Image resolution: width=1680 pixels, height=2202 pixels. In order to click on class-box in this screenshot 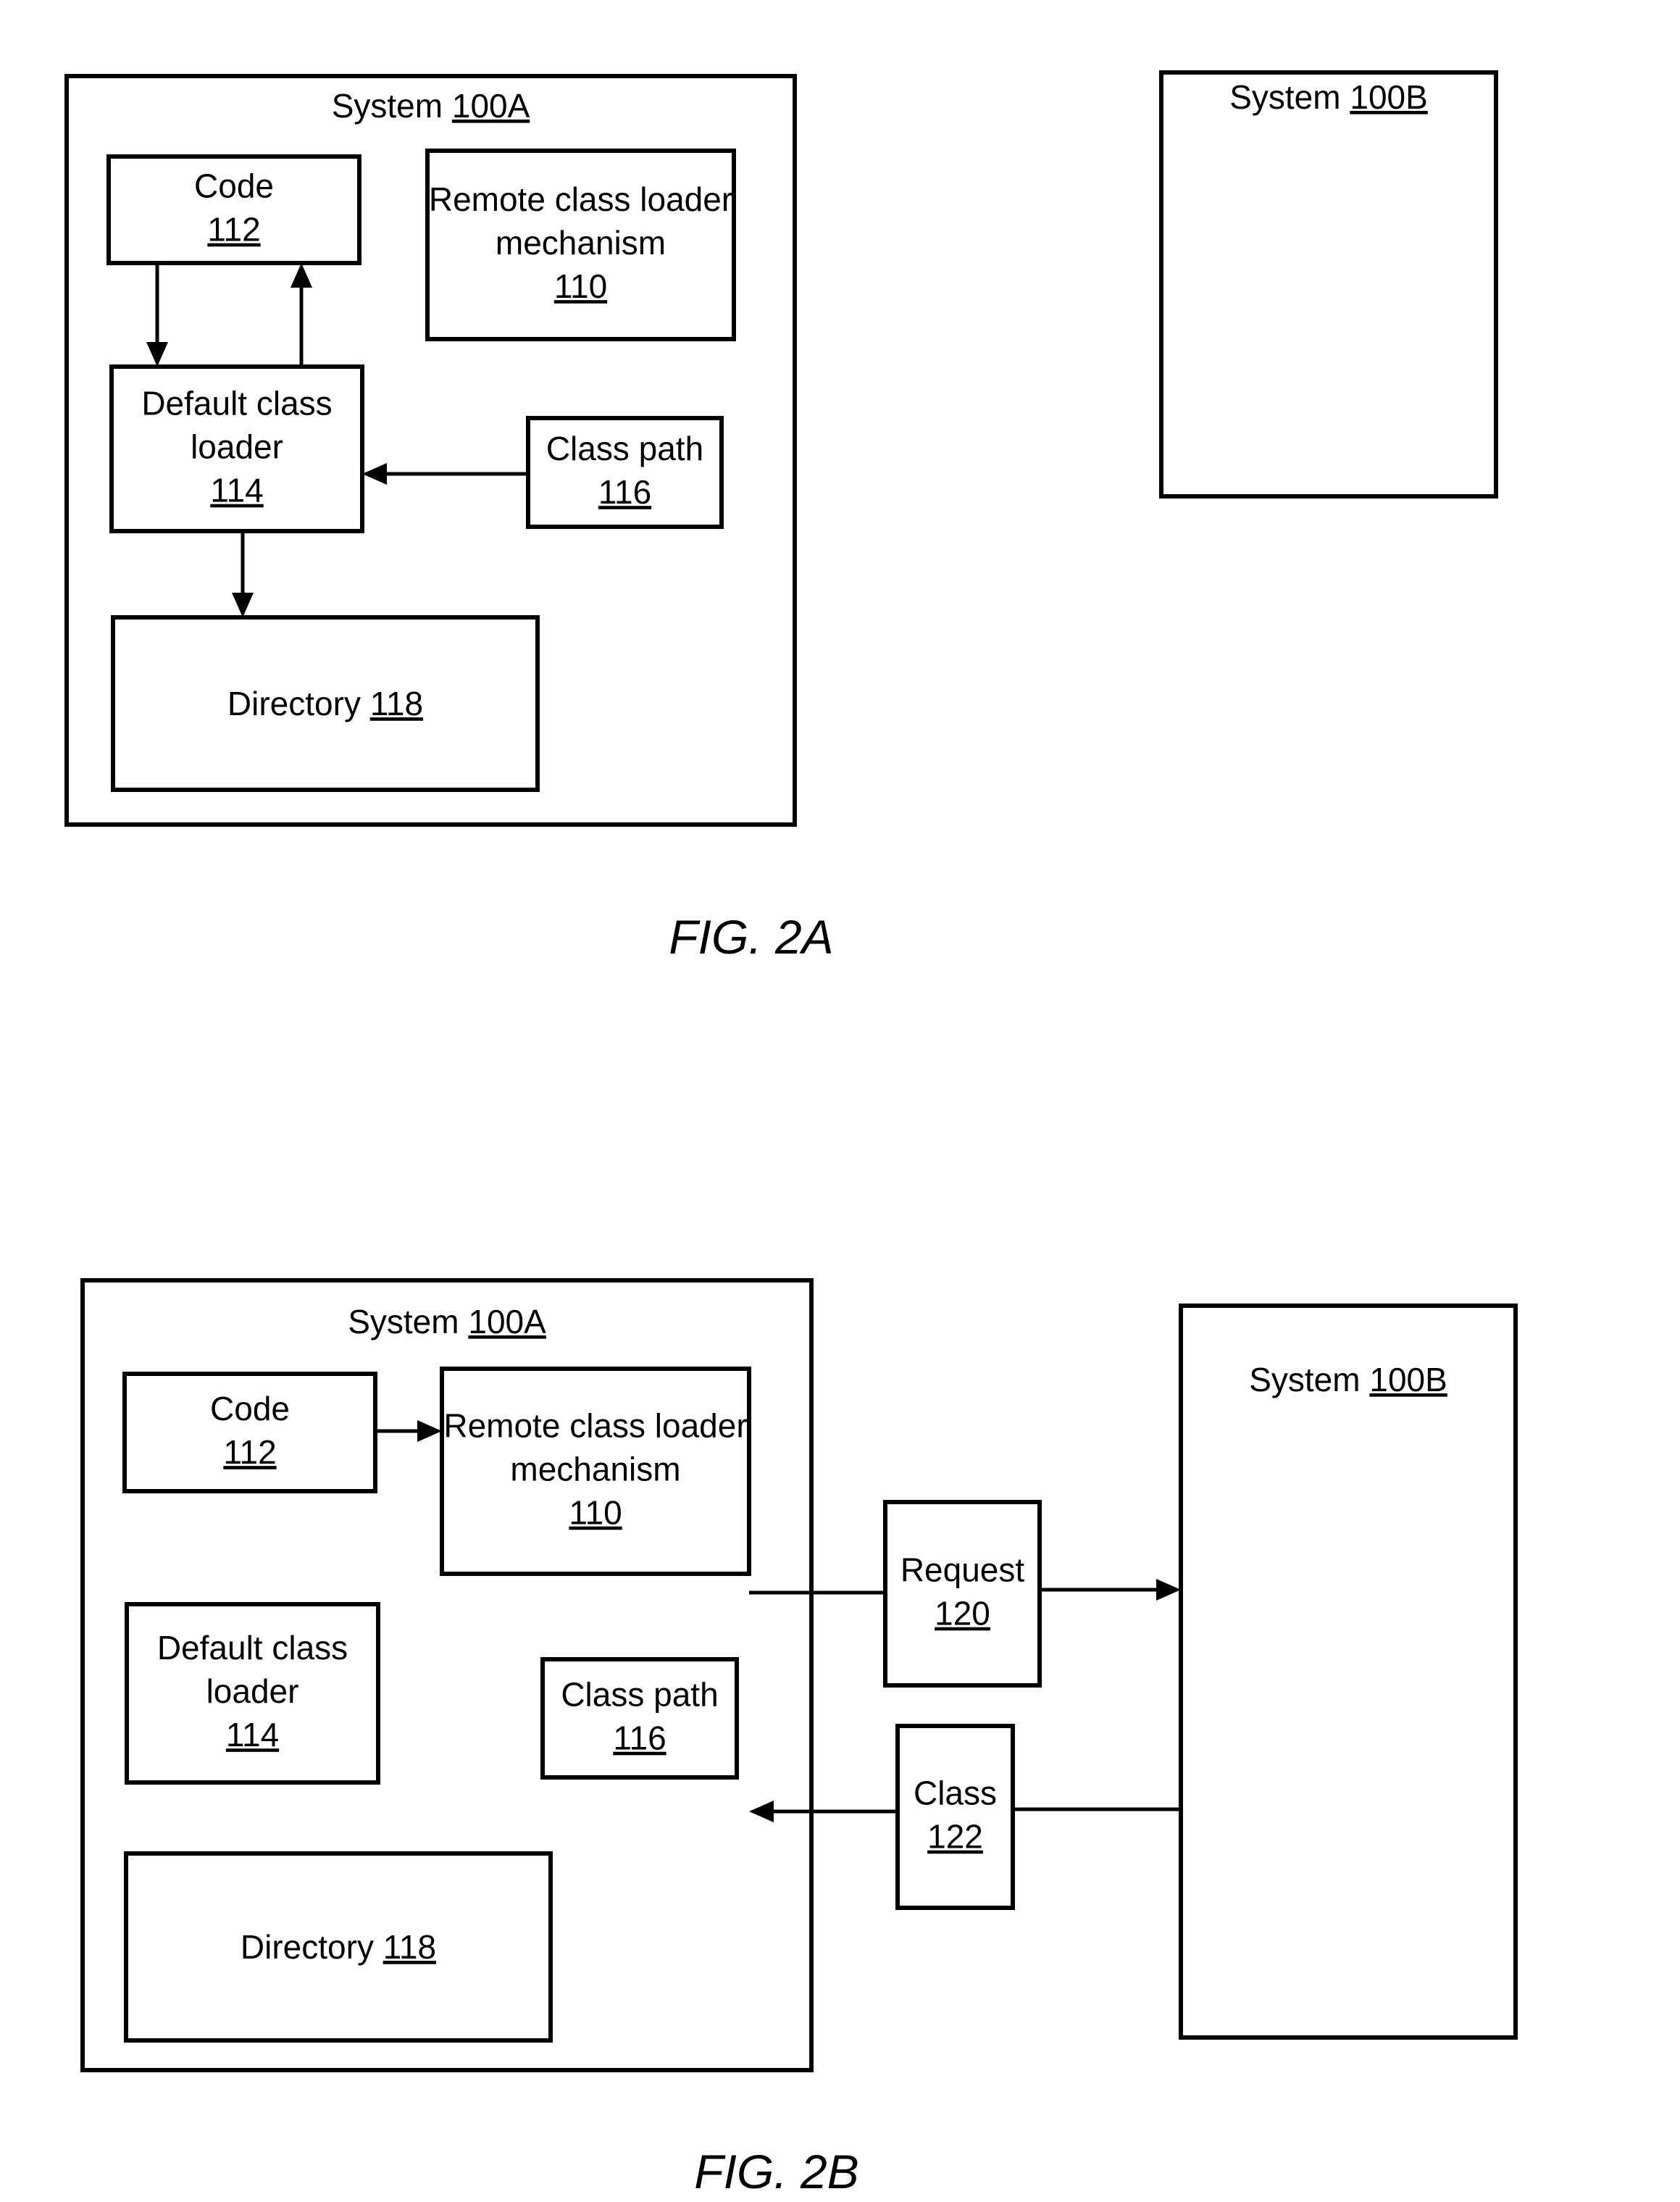, I will do `click(955, 1817)`.